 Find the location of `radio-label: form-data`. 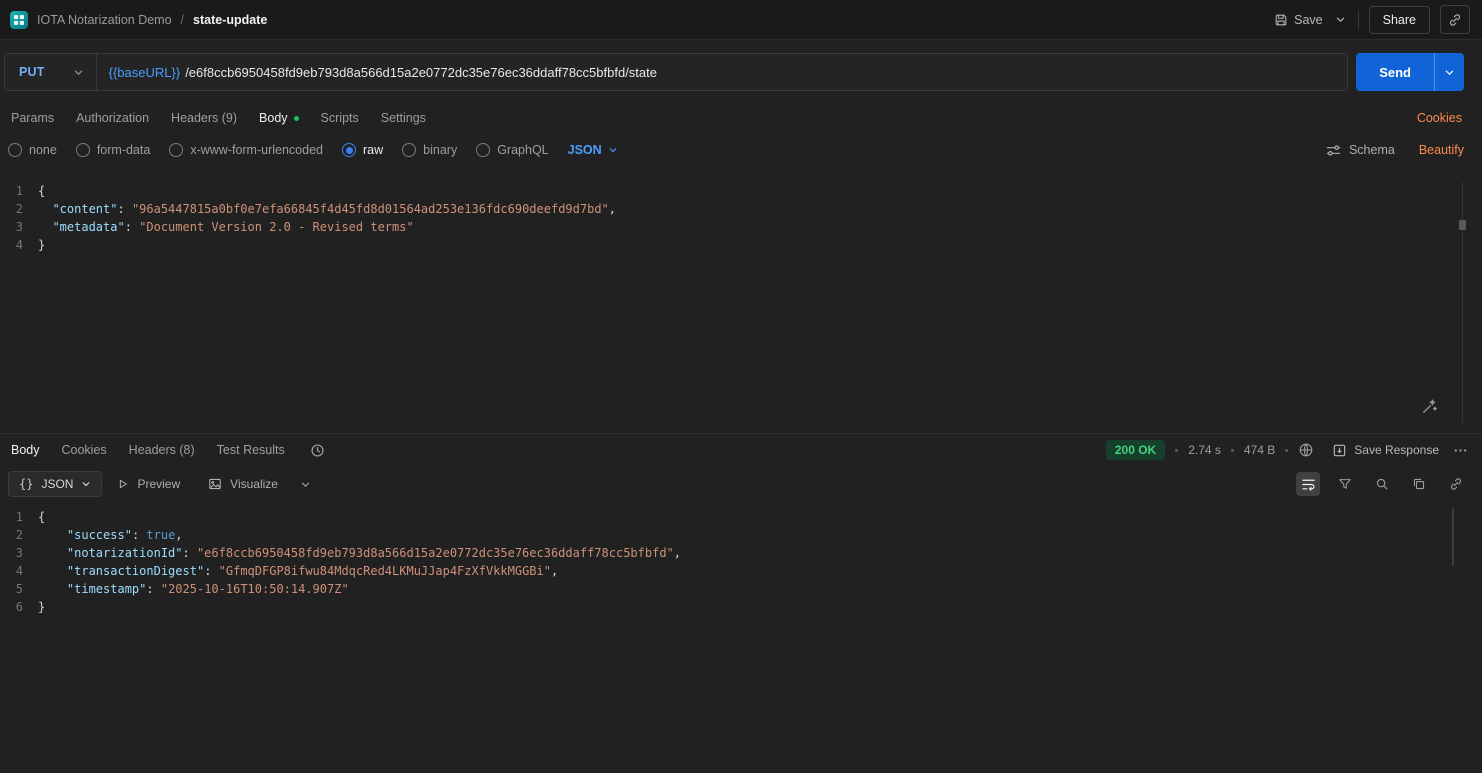

radio-label: form-data is located at coordinates (123, 150).